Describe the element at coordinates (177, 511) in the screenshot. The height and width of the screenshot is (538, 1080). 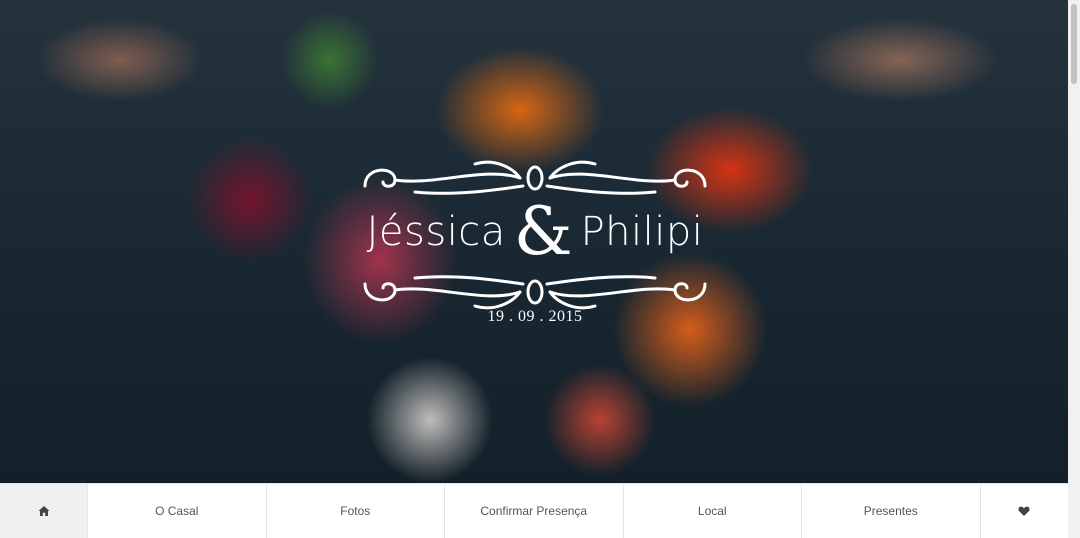
I see `nav-item-o-casal: O Casal` at that location.